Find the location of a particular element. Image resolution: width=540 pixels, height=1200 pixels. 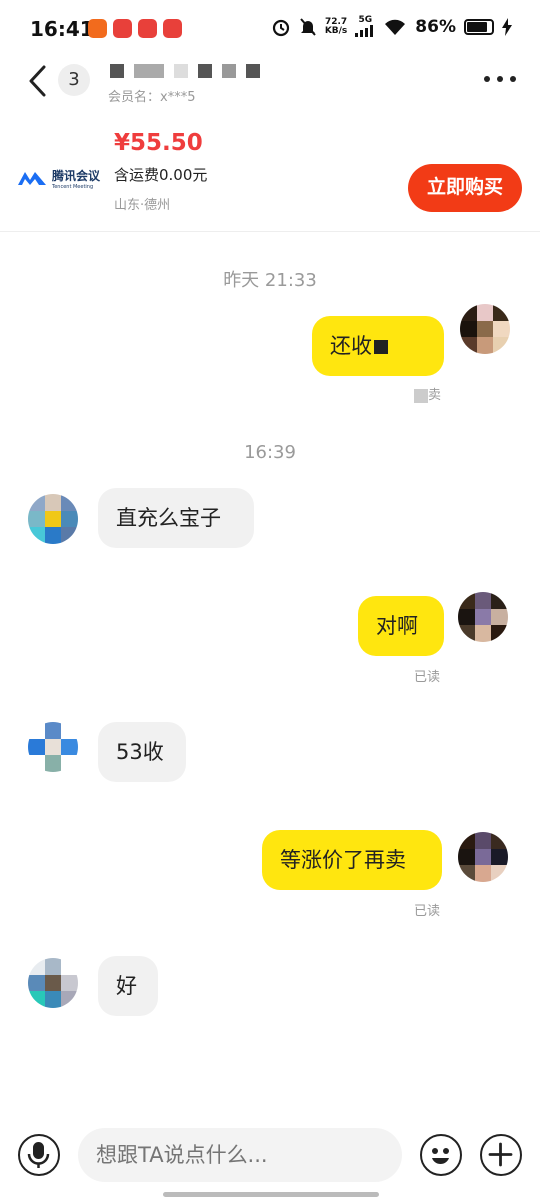

message-status: 卖 is located at coordinates (427, 393).